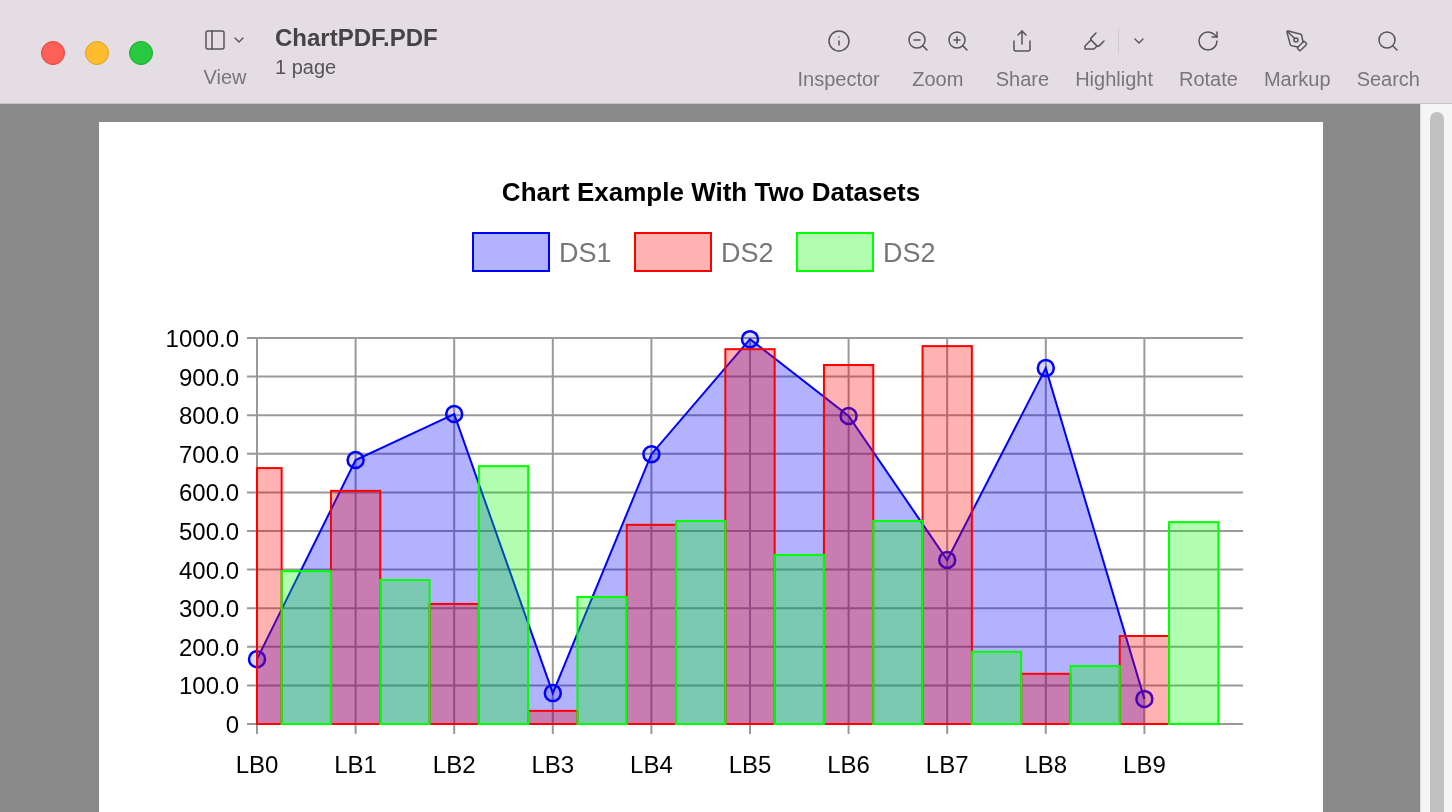  What do you see at coordinates (141, 53) in the screenshot?
I see `maximize-icon` at bounding box center [141, 53].